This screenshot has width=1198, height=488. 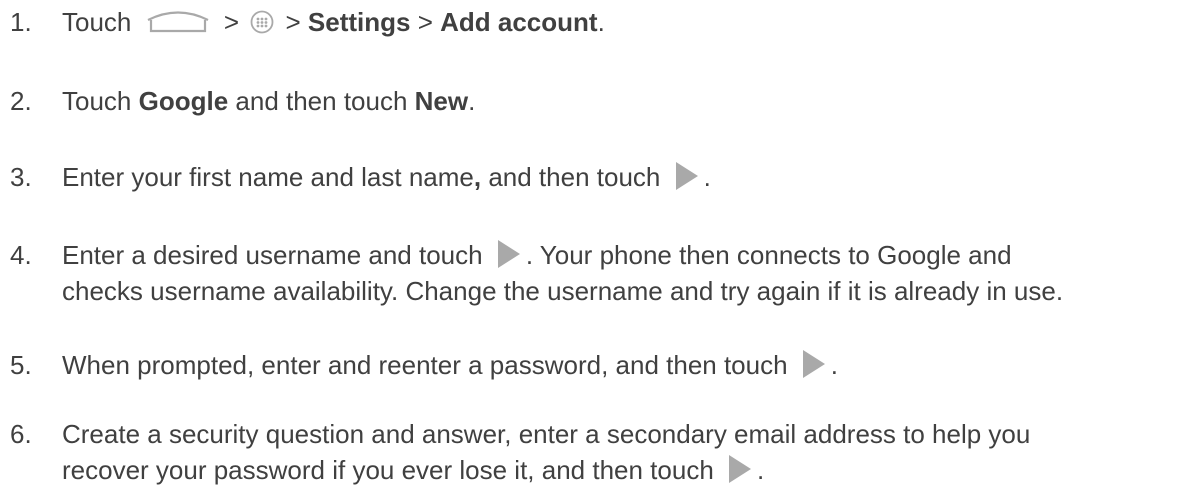 I want to click on step-number: 6., so click(x=21, y=434).